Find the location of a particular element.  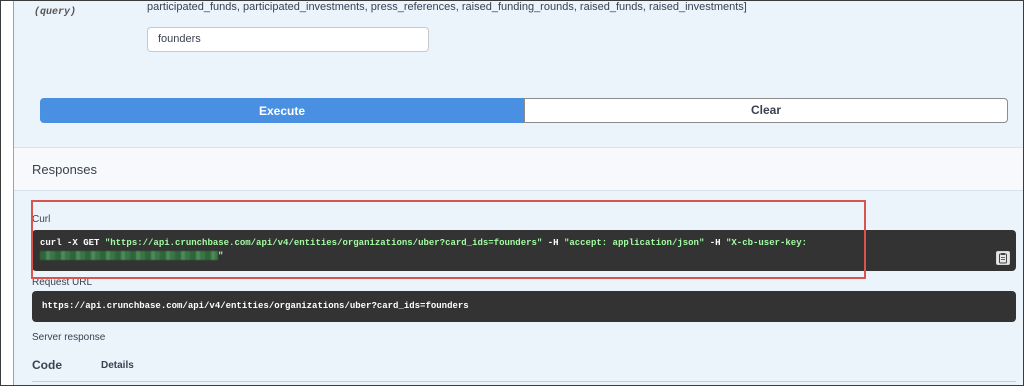

server-response-label: Server response is located at coordinates (69, 337).